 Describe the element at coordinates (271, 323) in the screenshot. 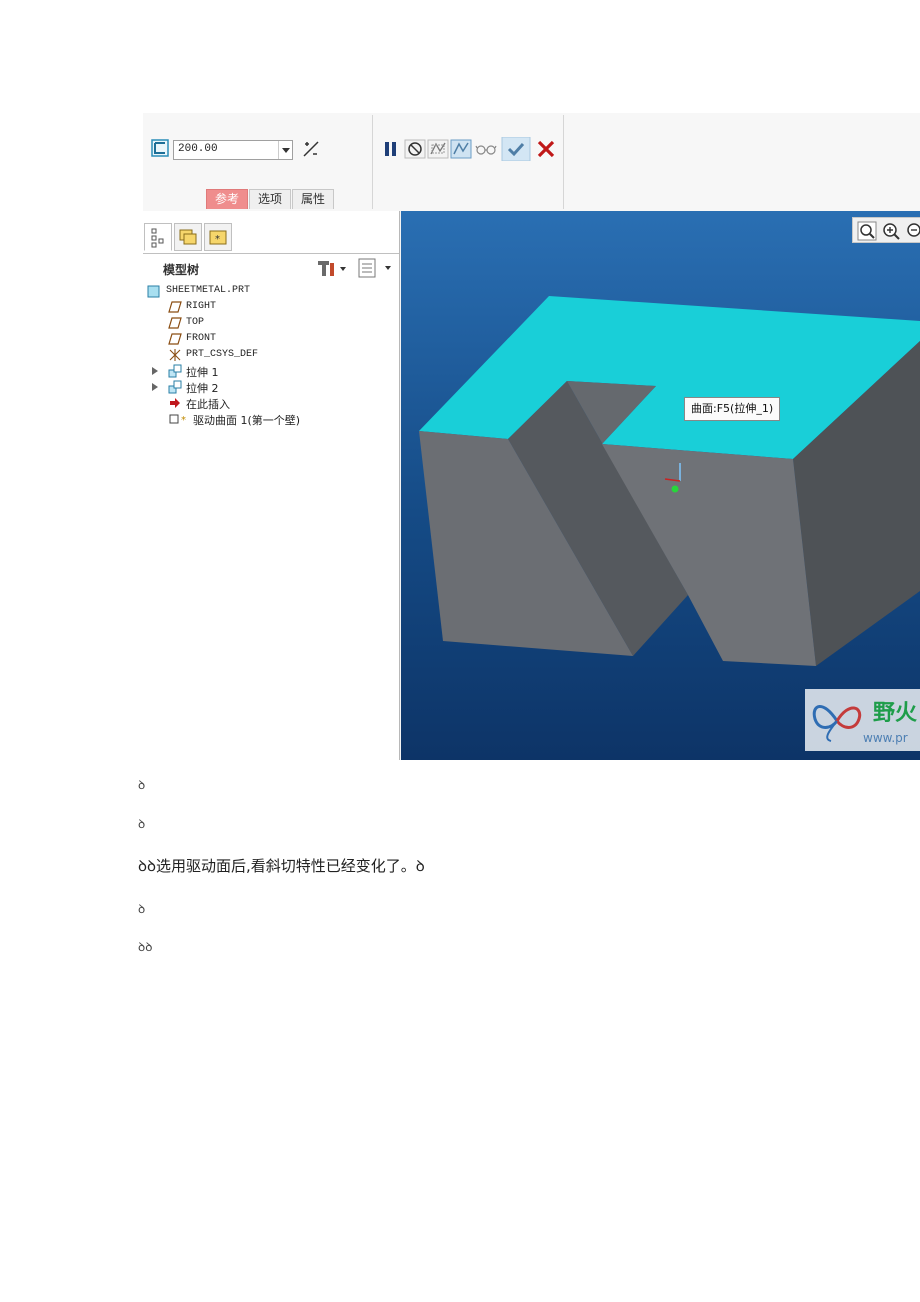

I see `tree-item-top: TOP` at that location.